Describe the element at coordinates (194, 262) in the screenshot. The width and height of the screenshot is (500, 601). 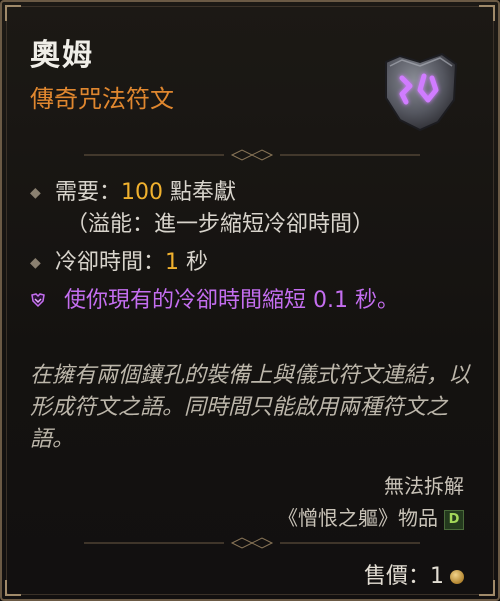
I see `cooldown-unit: 秒` at that location.